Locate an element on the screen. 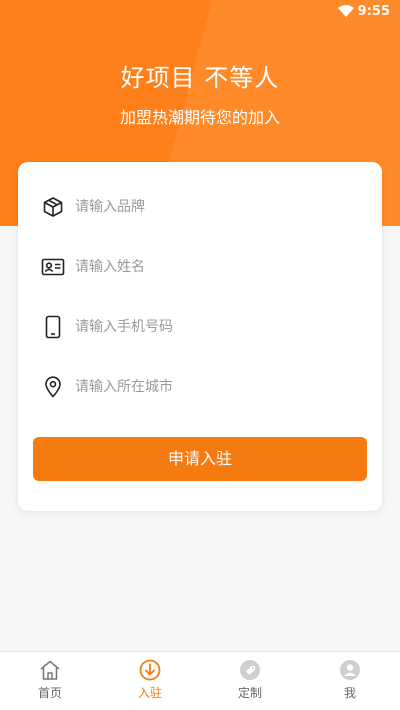 Image resolution: width=400 pixels, height=710 pixels. tab-join: 入驻 is located at coordinates (150, 681).